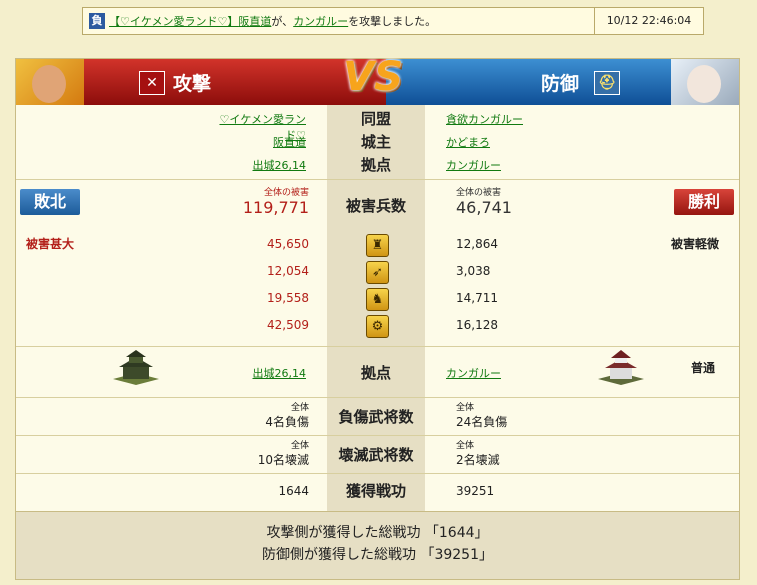 This screenshot has height=585, width=757. What do you see at coordinates (473, 271) in the screenshot?
I see `defender-bow-loss: 3,038` at bounding box center [473, 271].